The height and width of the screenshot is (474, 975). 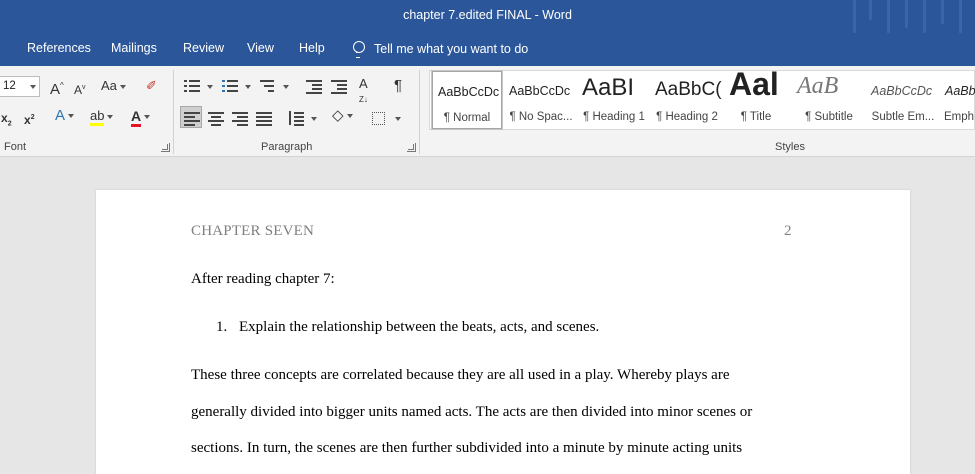 I want to click on align-right-icon, so click(x=240, y=118).